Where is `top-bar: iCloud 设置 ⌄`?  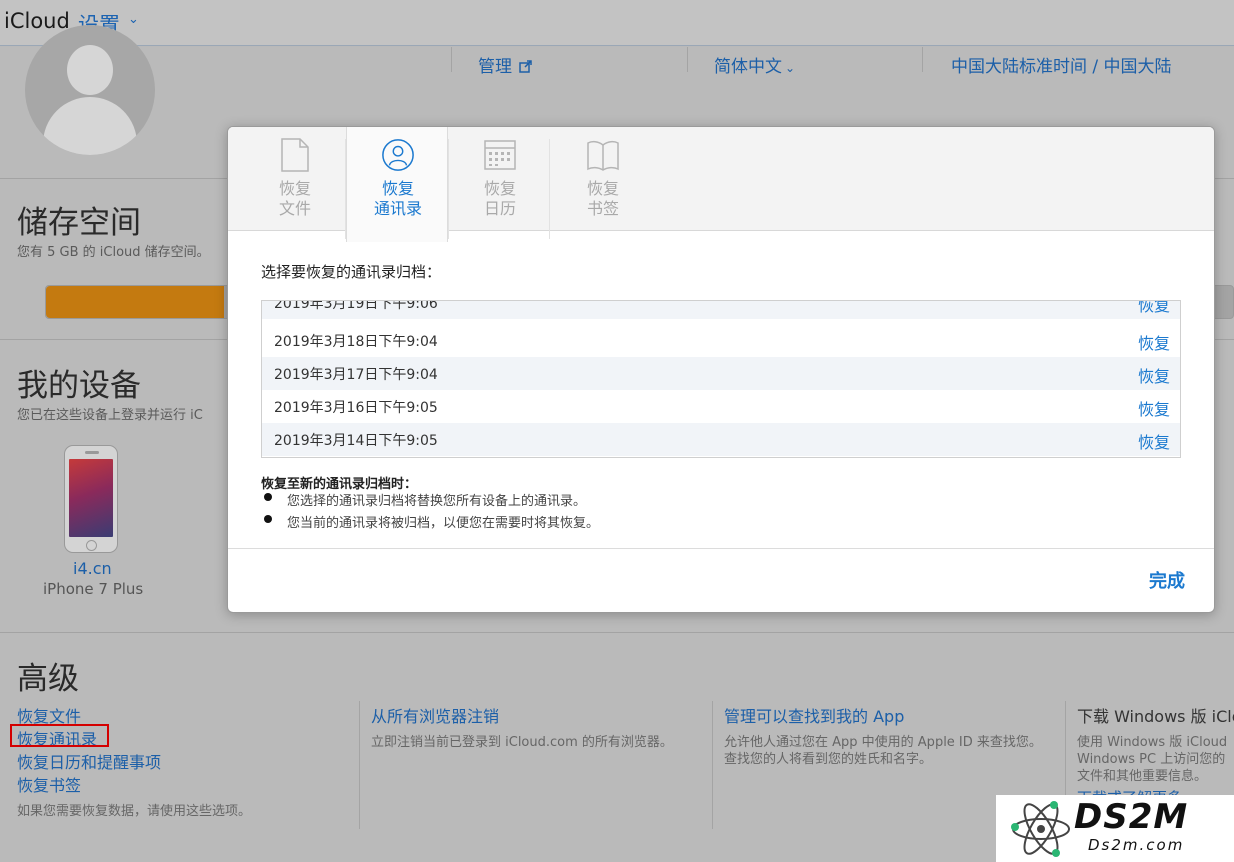 top-bar: iCloud 设置 ⌄ is located at coordinates (617, 23).